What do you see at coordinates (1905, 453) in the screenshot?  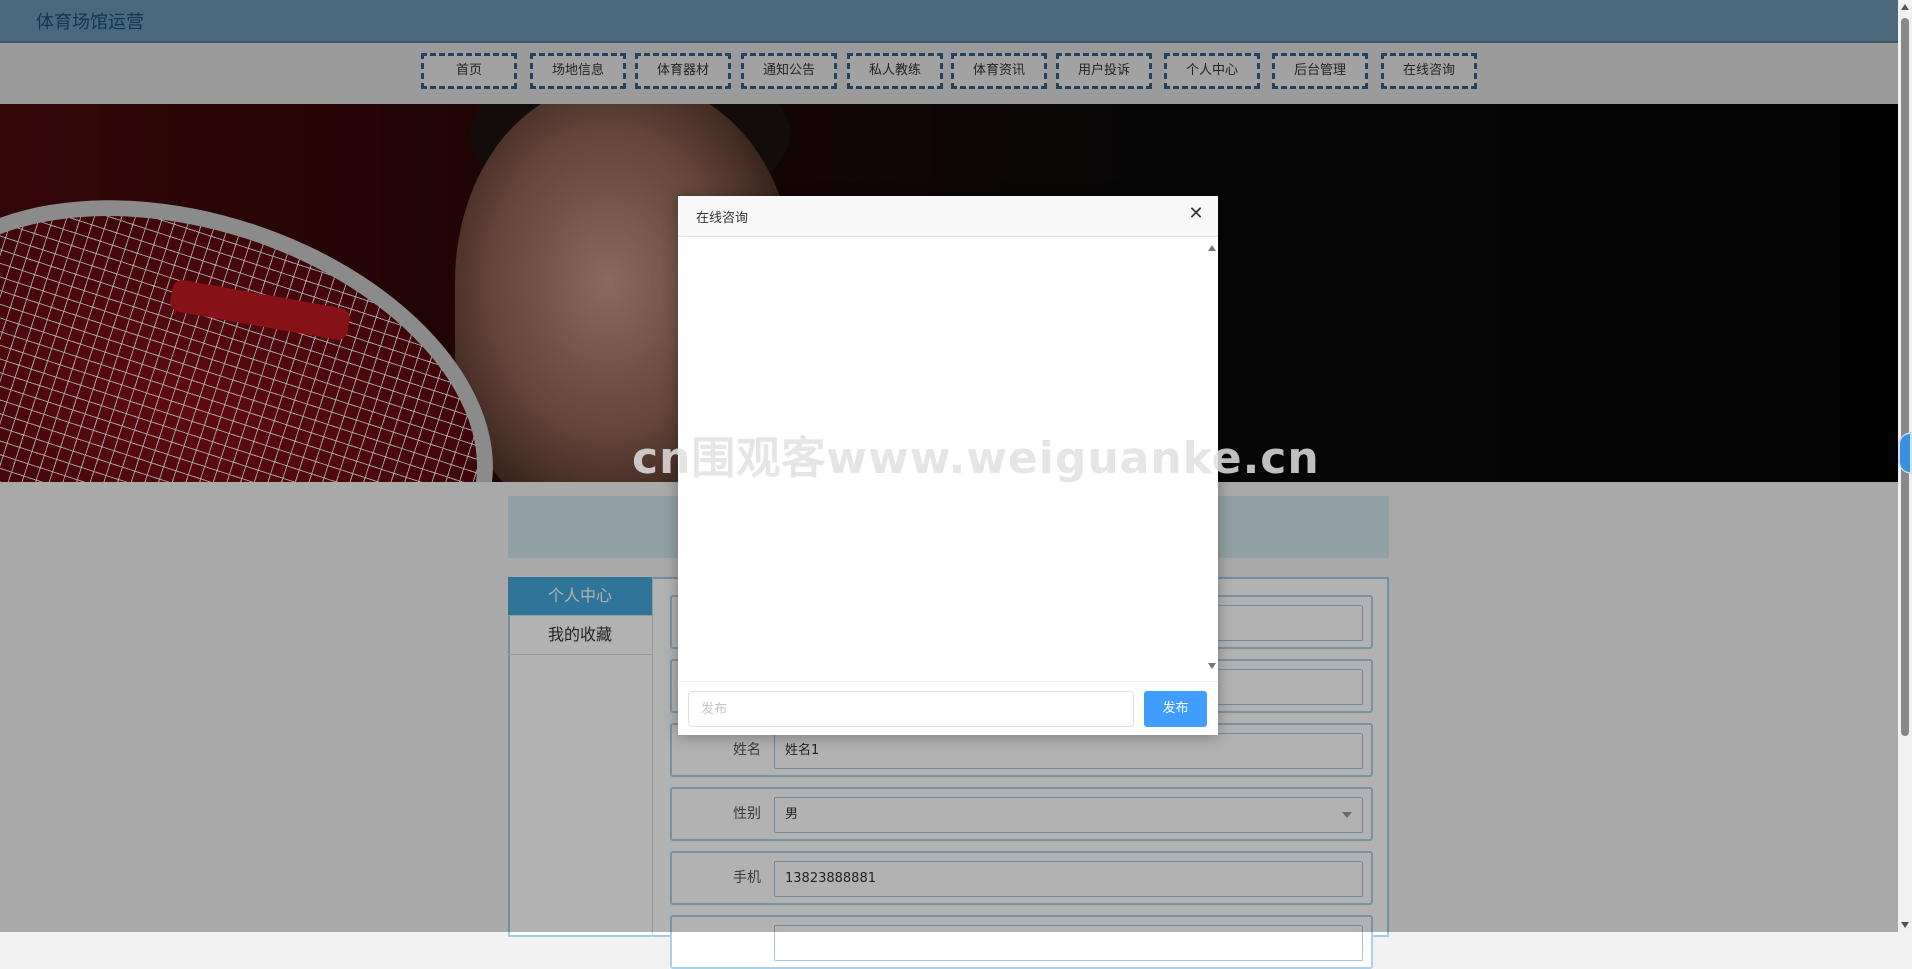 I see `floating-side-button` at bounding box center [1905, 453].